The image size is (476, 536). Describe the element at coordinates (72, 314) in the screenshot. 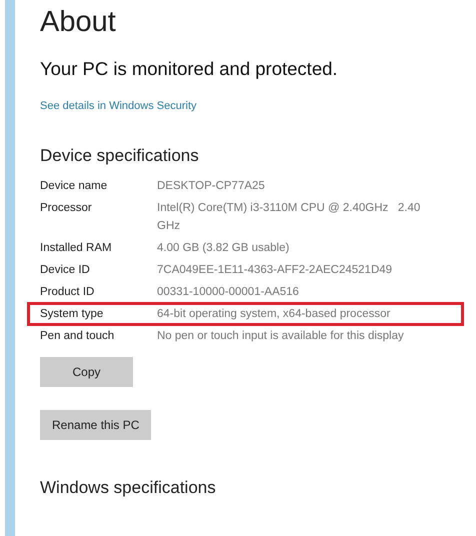

I see `spec-label: System type` at that location.